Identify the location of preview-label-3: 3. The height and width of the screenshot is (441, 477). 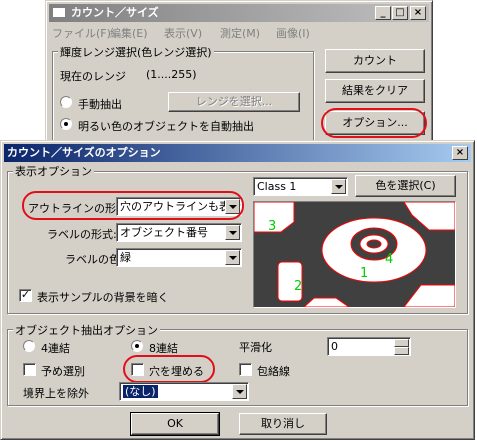
(272, 226).